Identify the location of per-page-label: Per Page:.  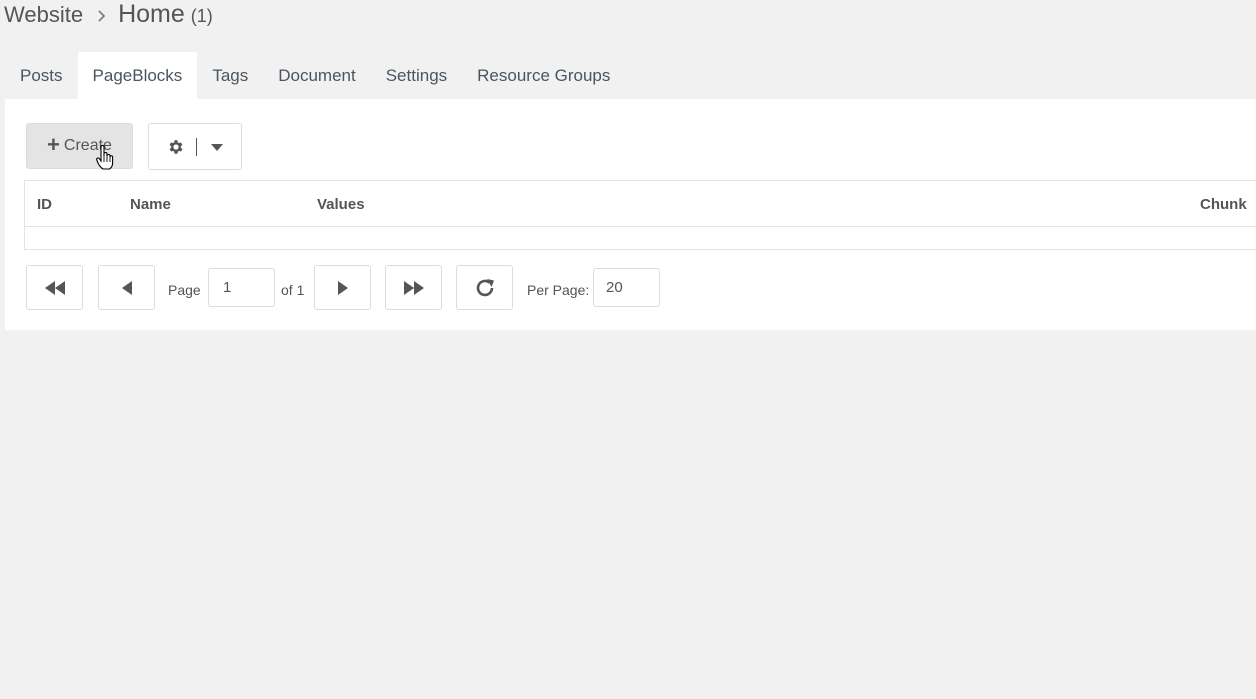
(558, 290).